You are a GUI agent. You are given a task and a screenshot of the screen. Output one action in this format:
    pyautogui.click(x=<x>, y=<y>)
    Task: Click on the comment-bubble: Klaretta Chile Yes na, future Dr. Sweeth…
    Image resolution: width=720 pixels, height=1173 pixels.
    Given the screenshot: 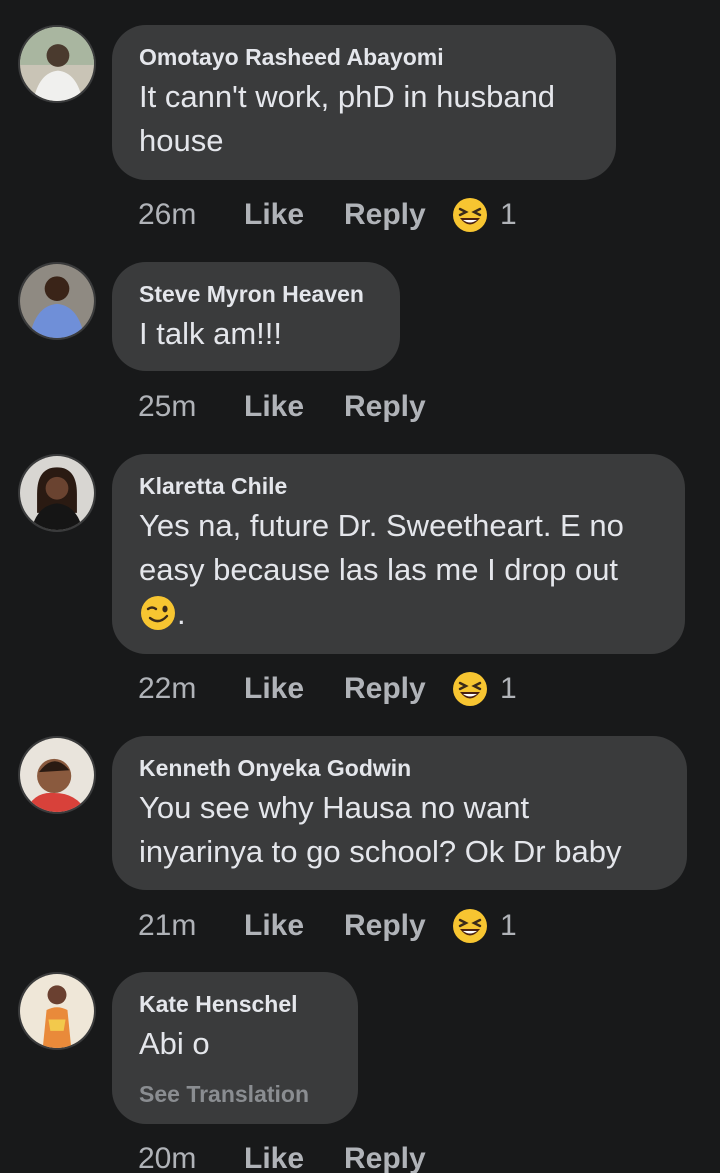 What is the action you would take?
    pyautogui.click(x=398, y=554)
    